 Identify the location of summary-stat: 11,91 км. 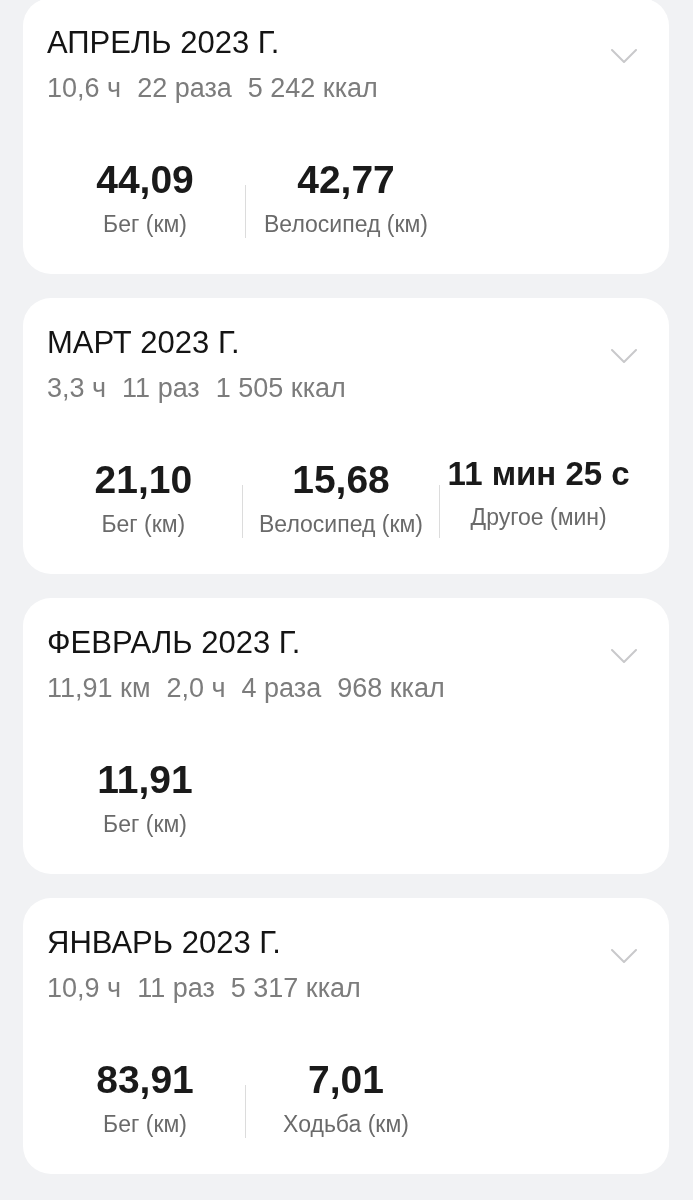
(99, 688).